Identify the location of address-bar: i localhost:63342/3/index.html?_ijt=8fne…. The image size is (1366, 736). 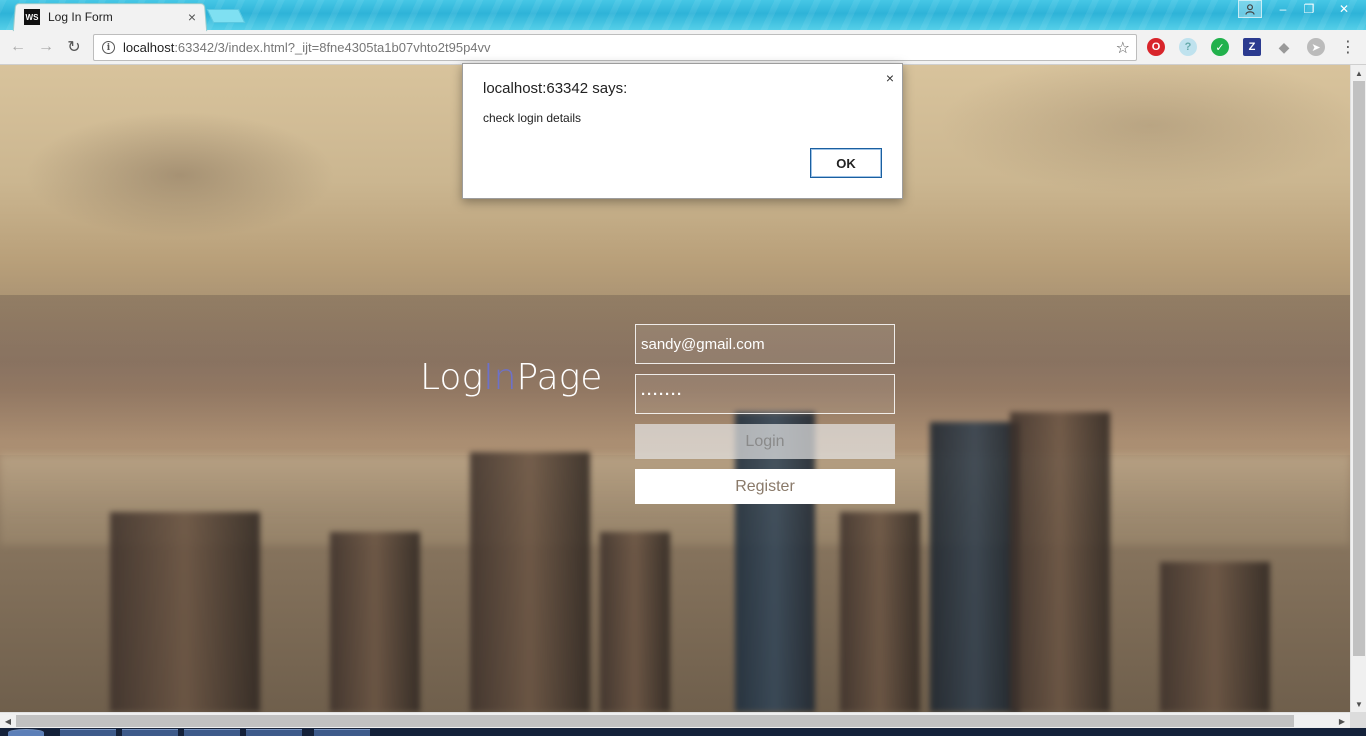
(615, 47).